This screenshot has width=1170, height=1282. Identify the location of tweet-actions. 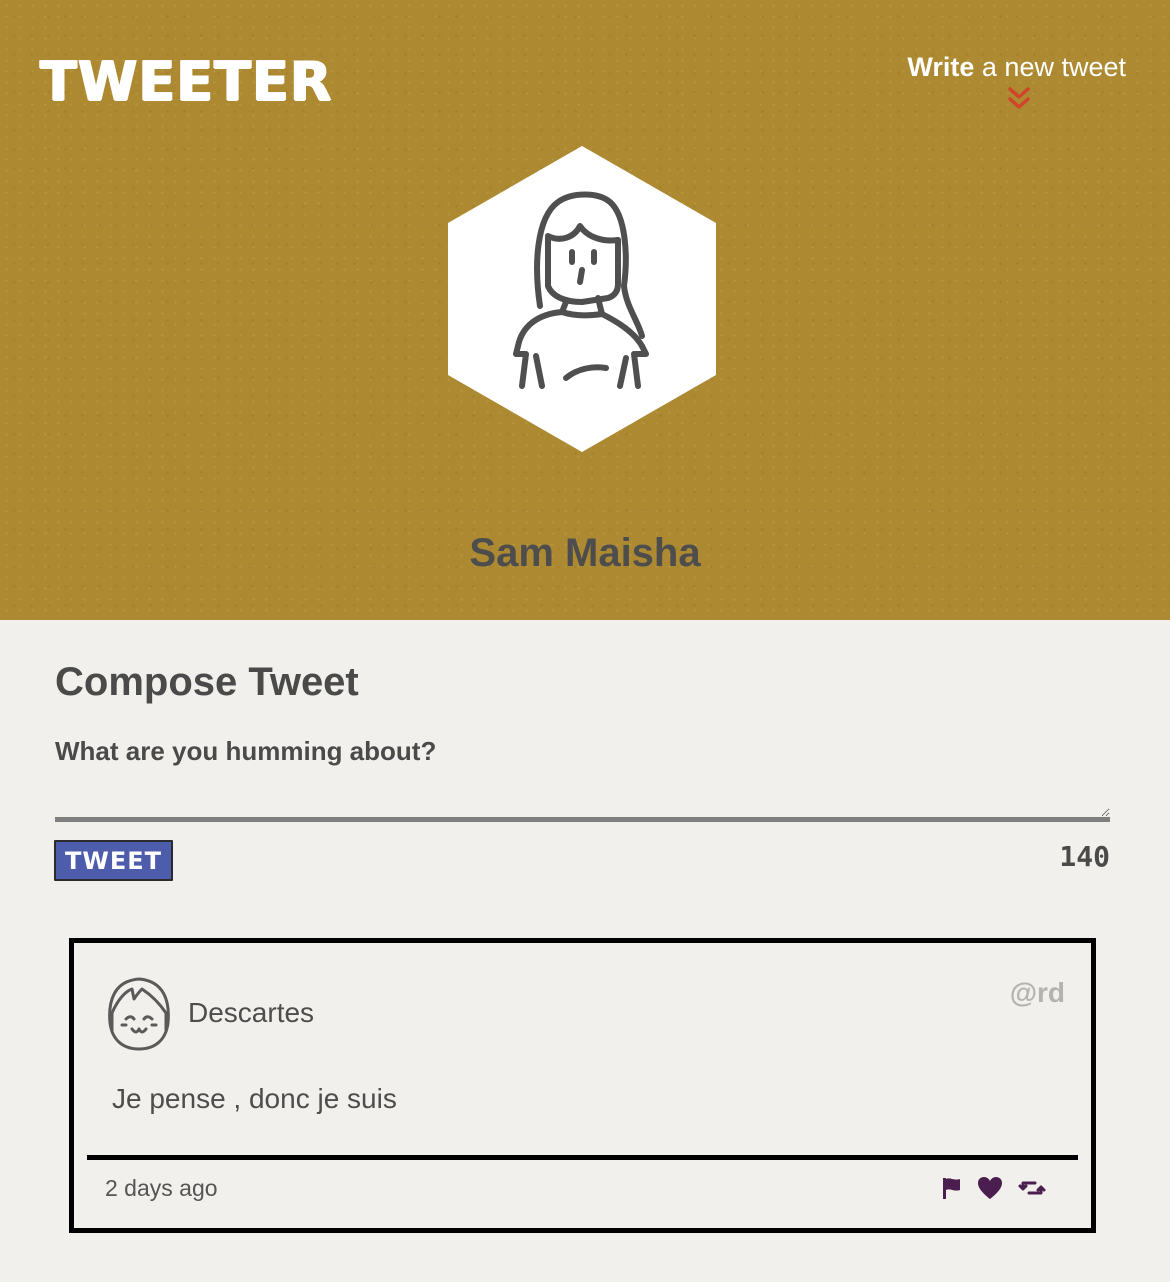
(997, 1188).